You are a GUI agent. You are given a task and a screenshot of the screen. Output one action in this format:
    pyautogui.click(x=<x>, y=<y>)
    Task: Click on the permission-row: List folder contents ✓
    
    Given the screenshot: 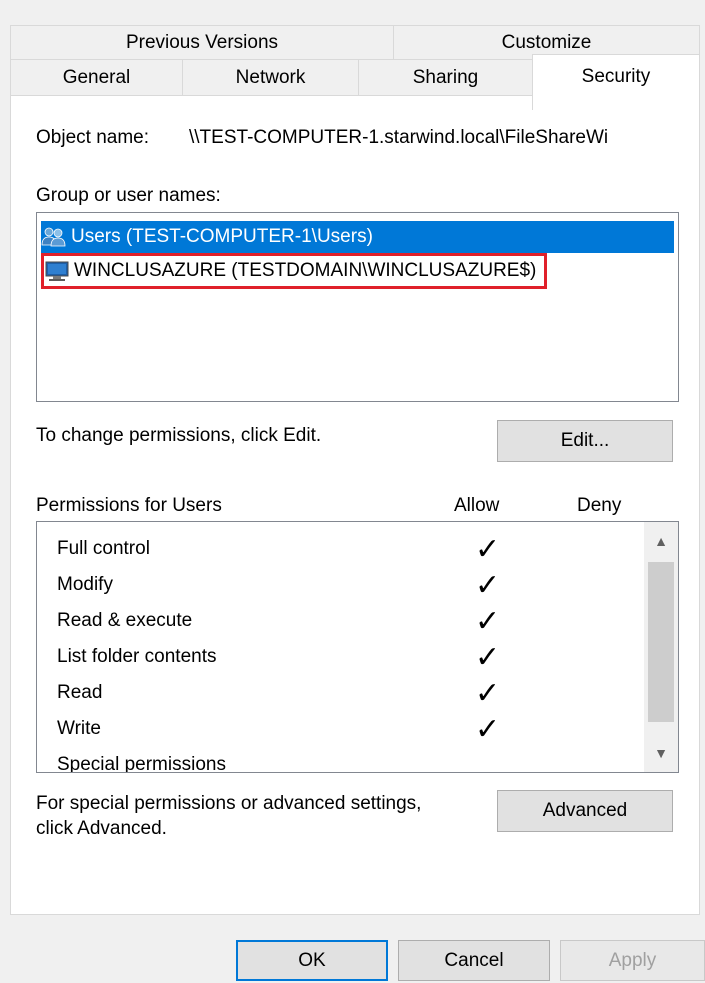 What is the action you would take?
    pyautogui.click(x=337, y=658)
    